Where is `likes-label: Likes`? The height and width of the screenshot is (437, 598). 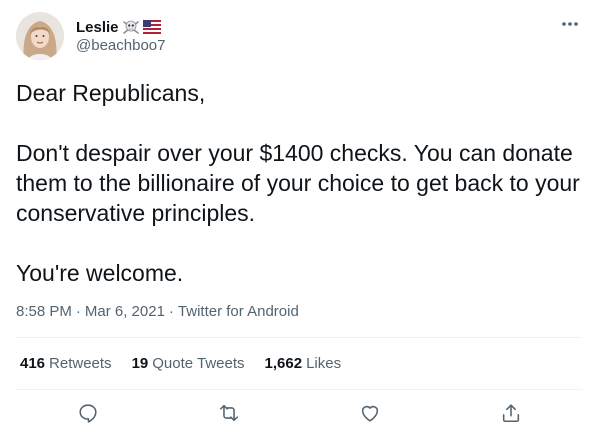
likes-label: Likes is located at coordinates (324, 363).